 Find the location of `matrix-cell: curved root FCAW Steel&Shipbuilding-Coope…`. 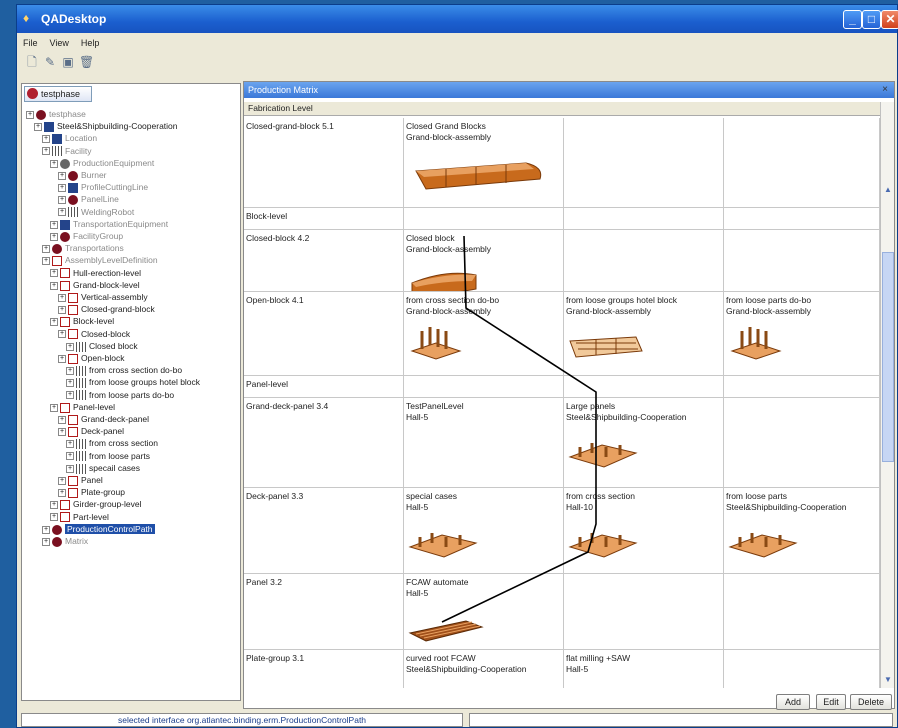

matrix-cell: curved root FCAW Steel&Shipbuilding-Coope… is located at coordinates (484, 669).